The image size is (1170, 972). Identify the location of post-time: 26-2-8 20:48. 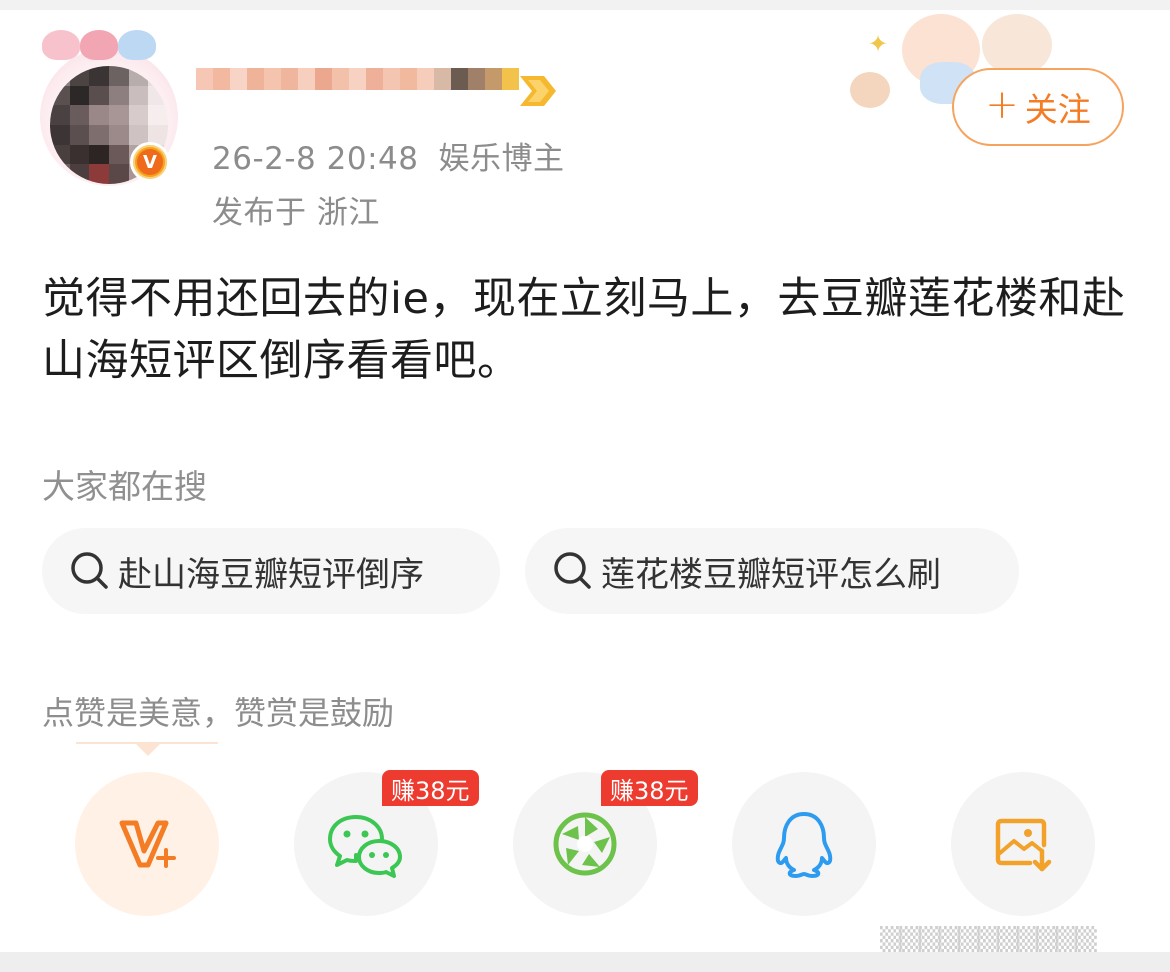
(315, 159).